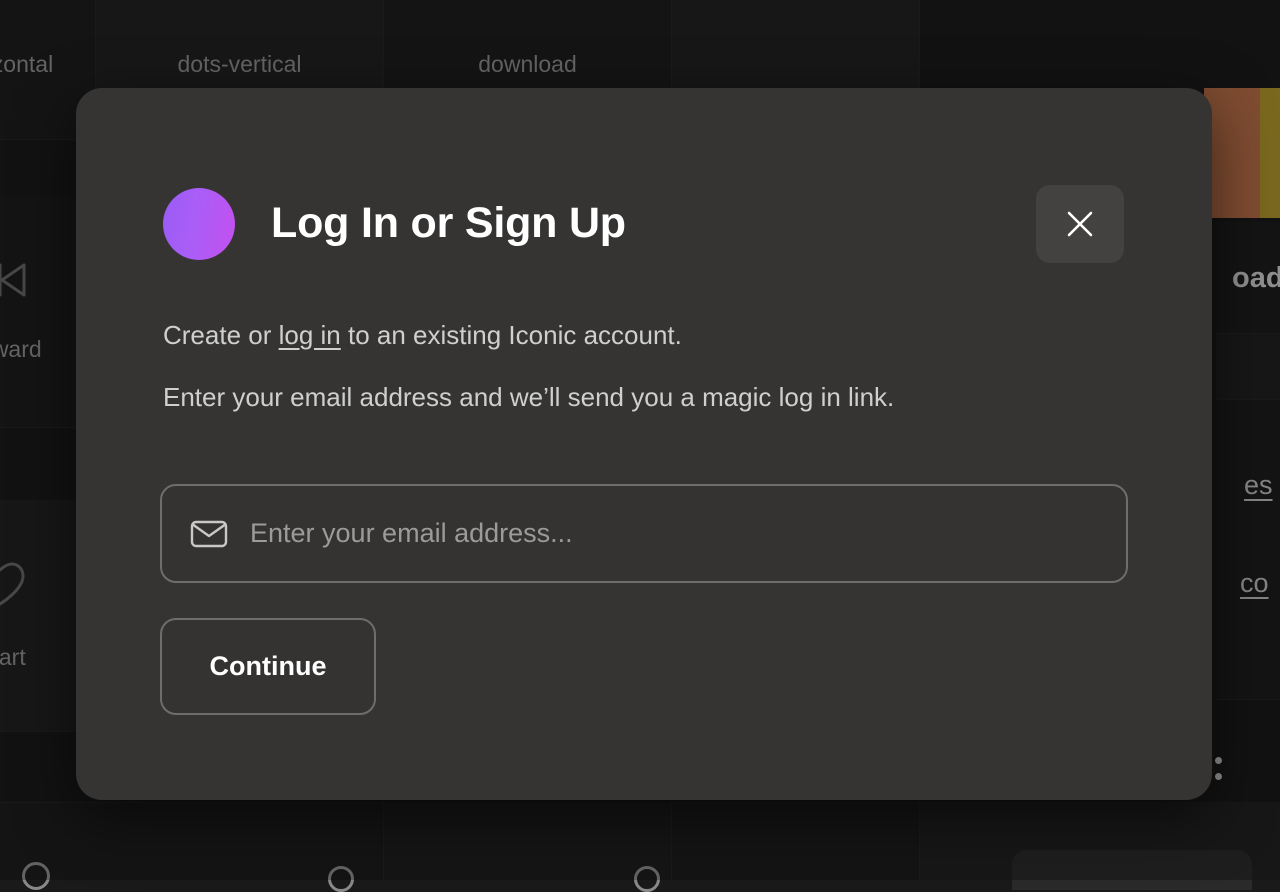  Describe the element at coordinates (674, 533) in the screenshot. I see `email-input` at that location.